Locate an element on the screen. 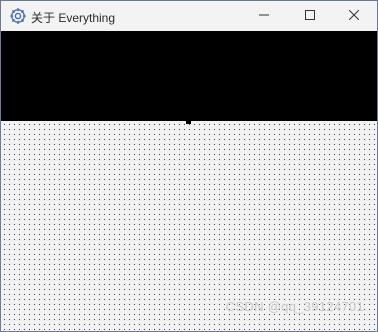 The width and height of the screenshot is (378, 332). csdn-watermark: CSDN @qq_39124701 is located at coordinates (294, 306).